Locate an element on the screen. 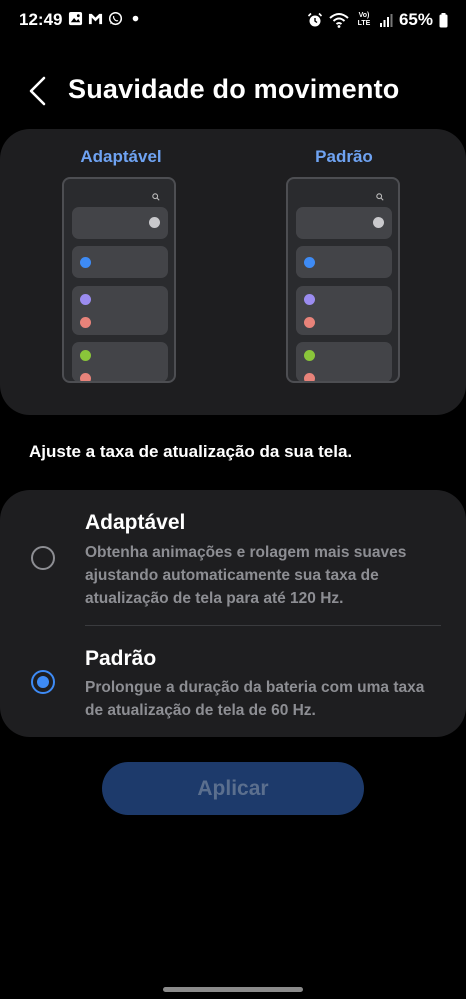 This screenshot has height=999, width=466. status-time: 12:49 is located at coordinates (41, 19).